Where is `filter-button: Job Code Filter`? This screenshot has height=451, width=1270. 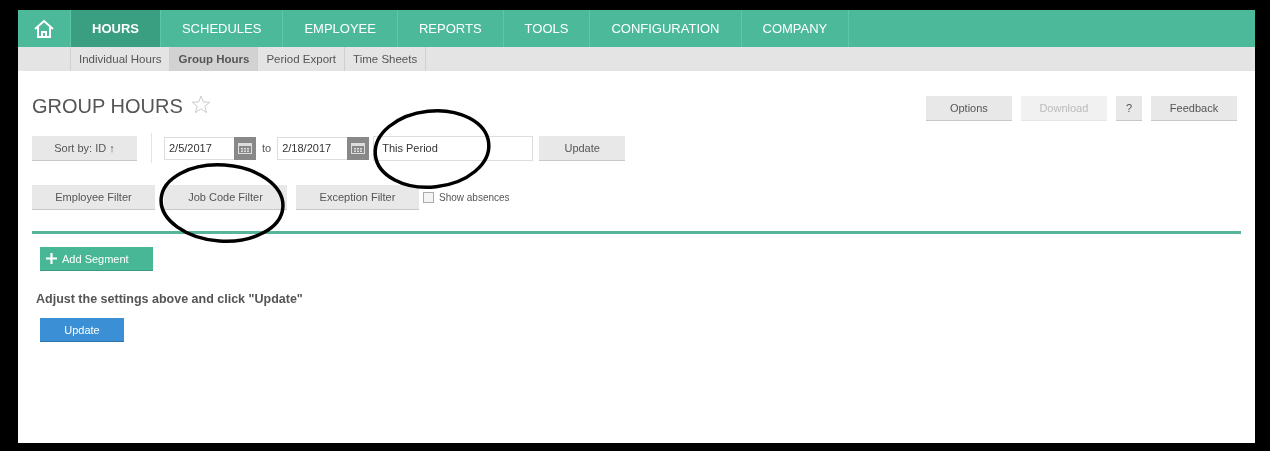
filter-button: Job Code Filter is located at coordinates (225, 197).